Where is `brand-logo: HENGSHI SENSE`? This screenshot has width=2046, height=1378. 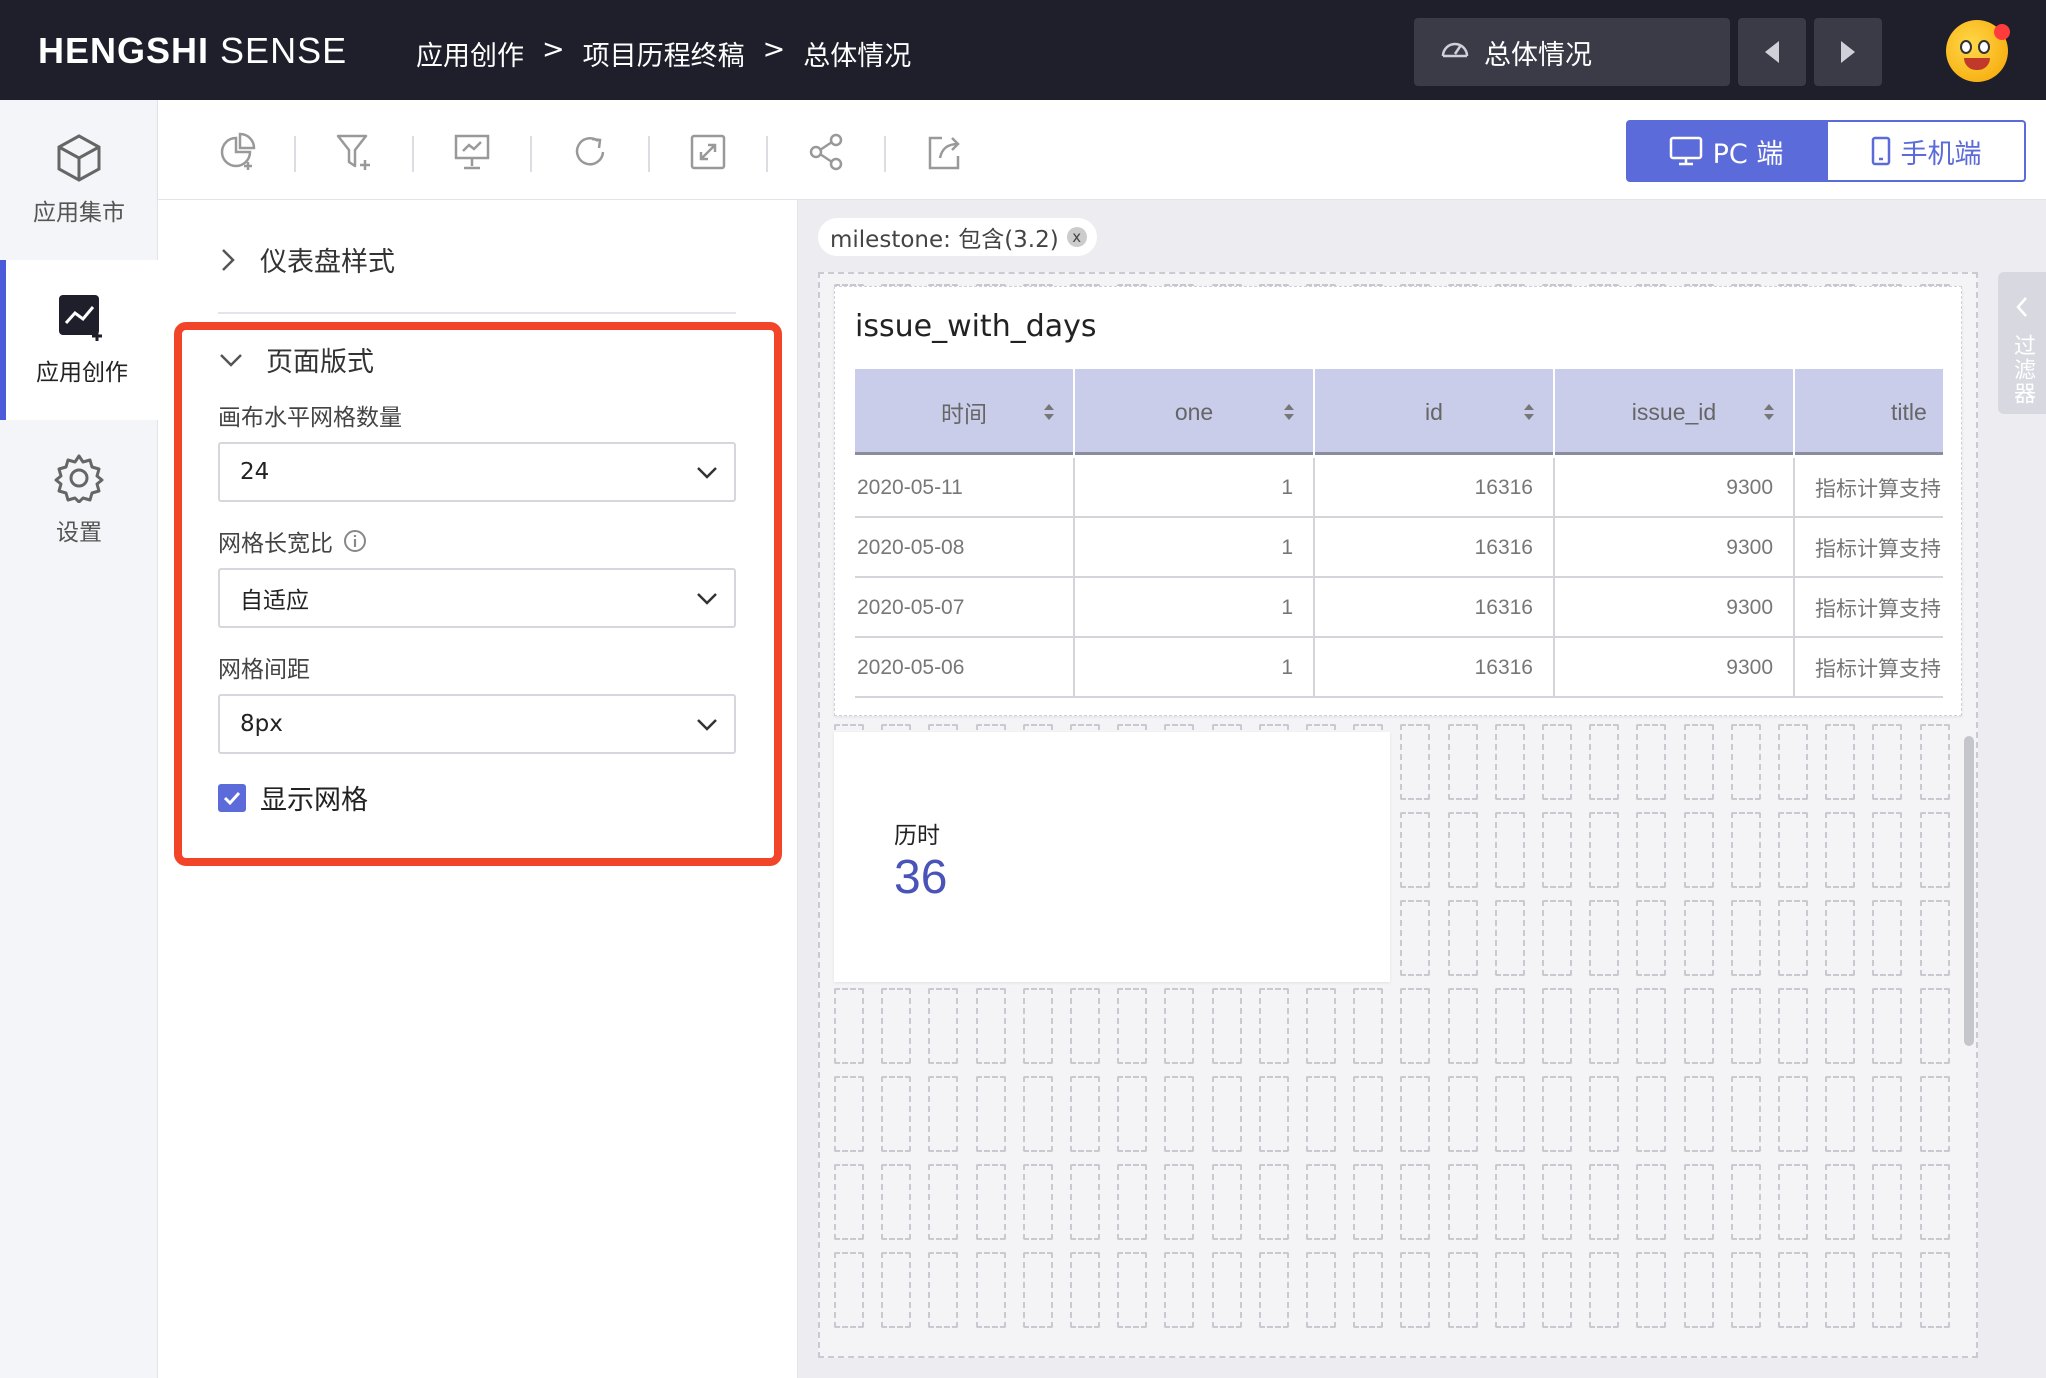
brand-logo: HENGSHI SENSE is located at coordinates (192, 51).